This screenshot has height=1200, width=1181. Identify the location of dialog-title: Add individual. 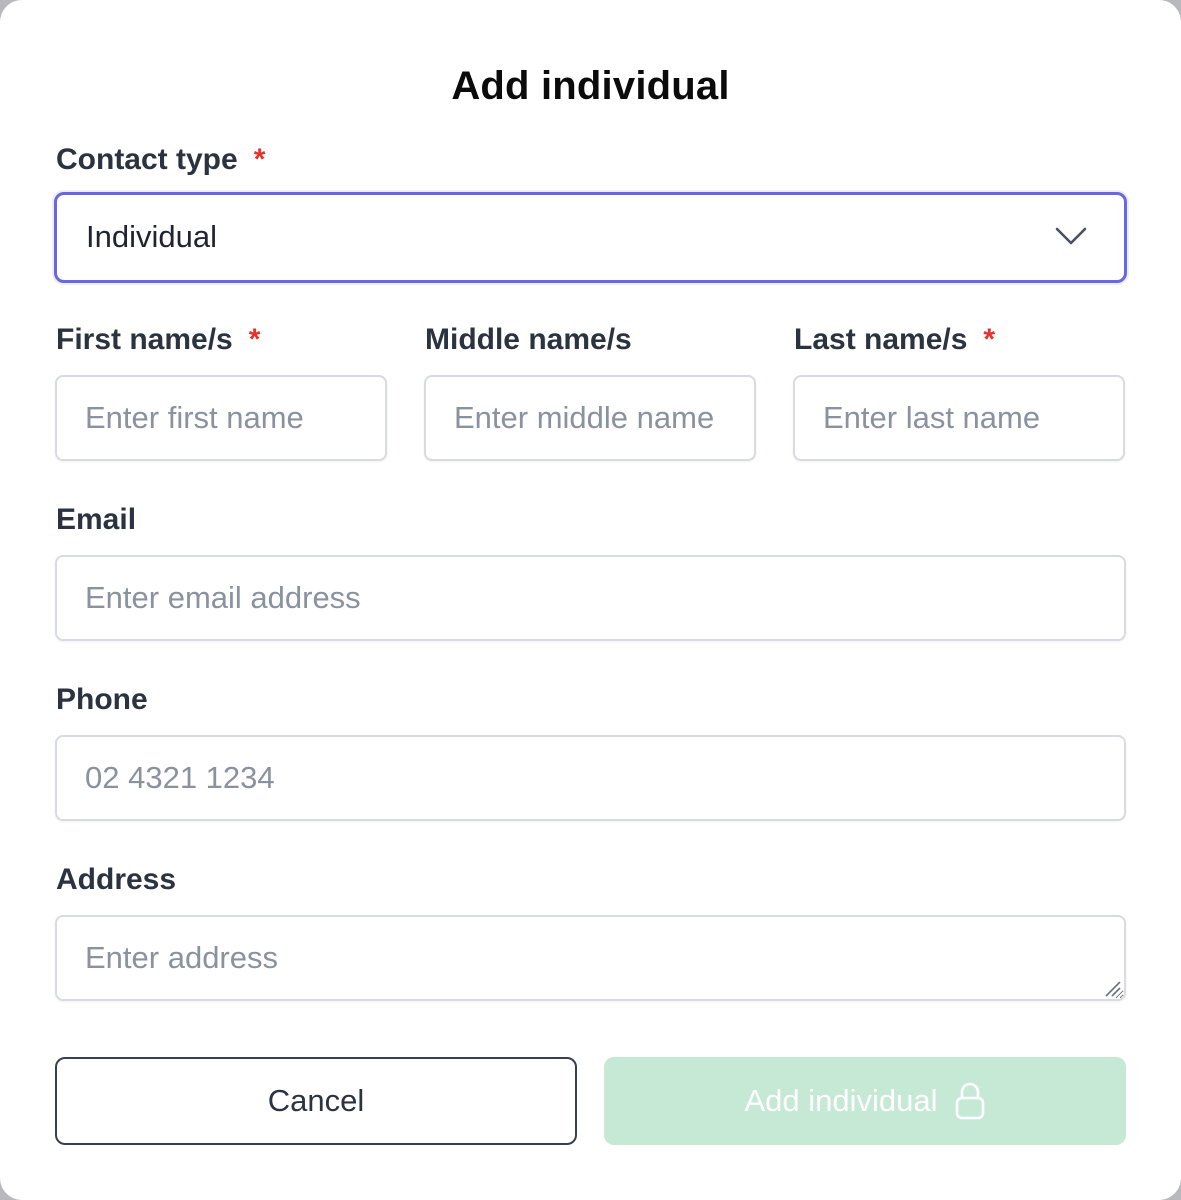
(590, 86).